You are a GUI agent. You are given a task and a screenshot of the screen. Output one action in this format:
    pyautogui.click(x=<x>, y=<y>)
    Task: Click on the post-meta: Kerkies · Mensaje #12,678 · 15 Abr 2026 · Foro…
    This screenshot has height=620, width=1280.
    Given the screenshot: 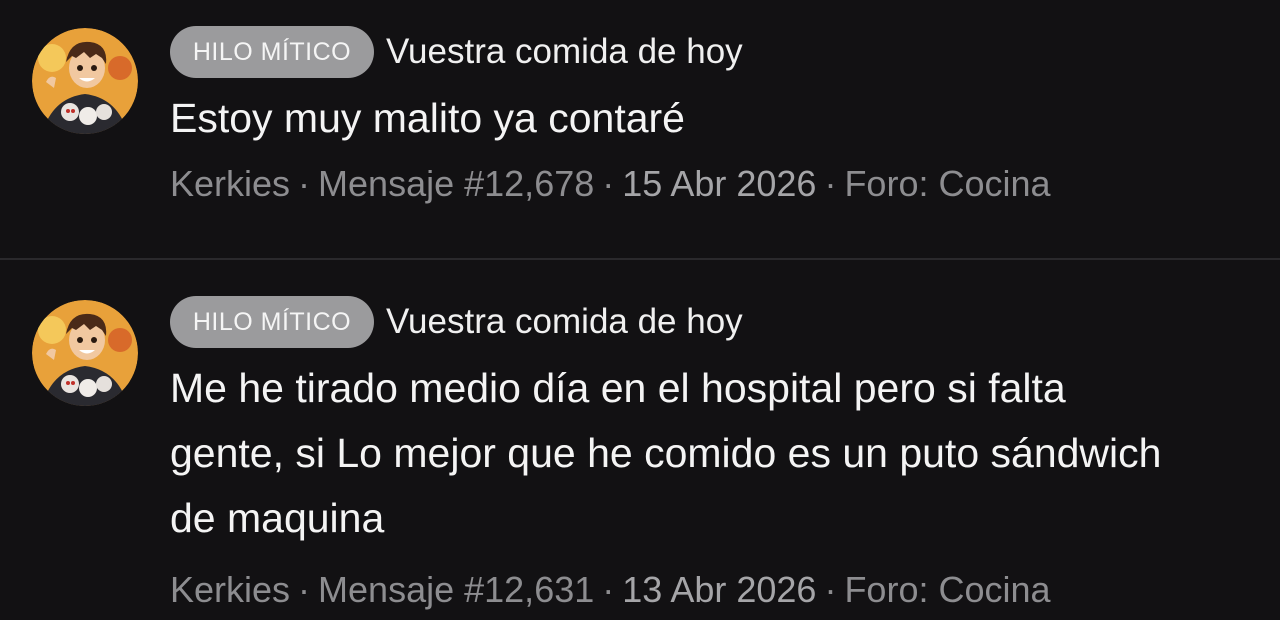 What is the action you would take?
    pyautogui.click(x=710, y=184)
    